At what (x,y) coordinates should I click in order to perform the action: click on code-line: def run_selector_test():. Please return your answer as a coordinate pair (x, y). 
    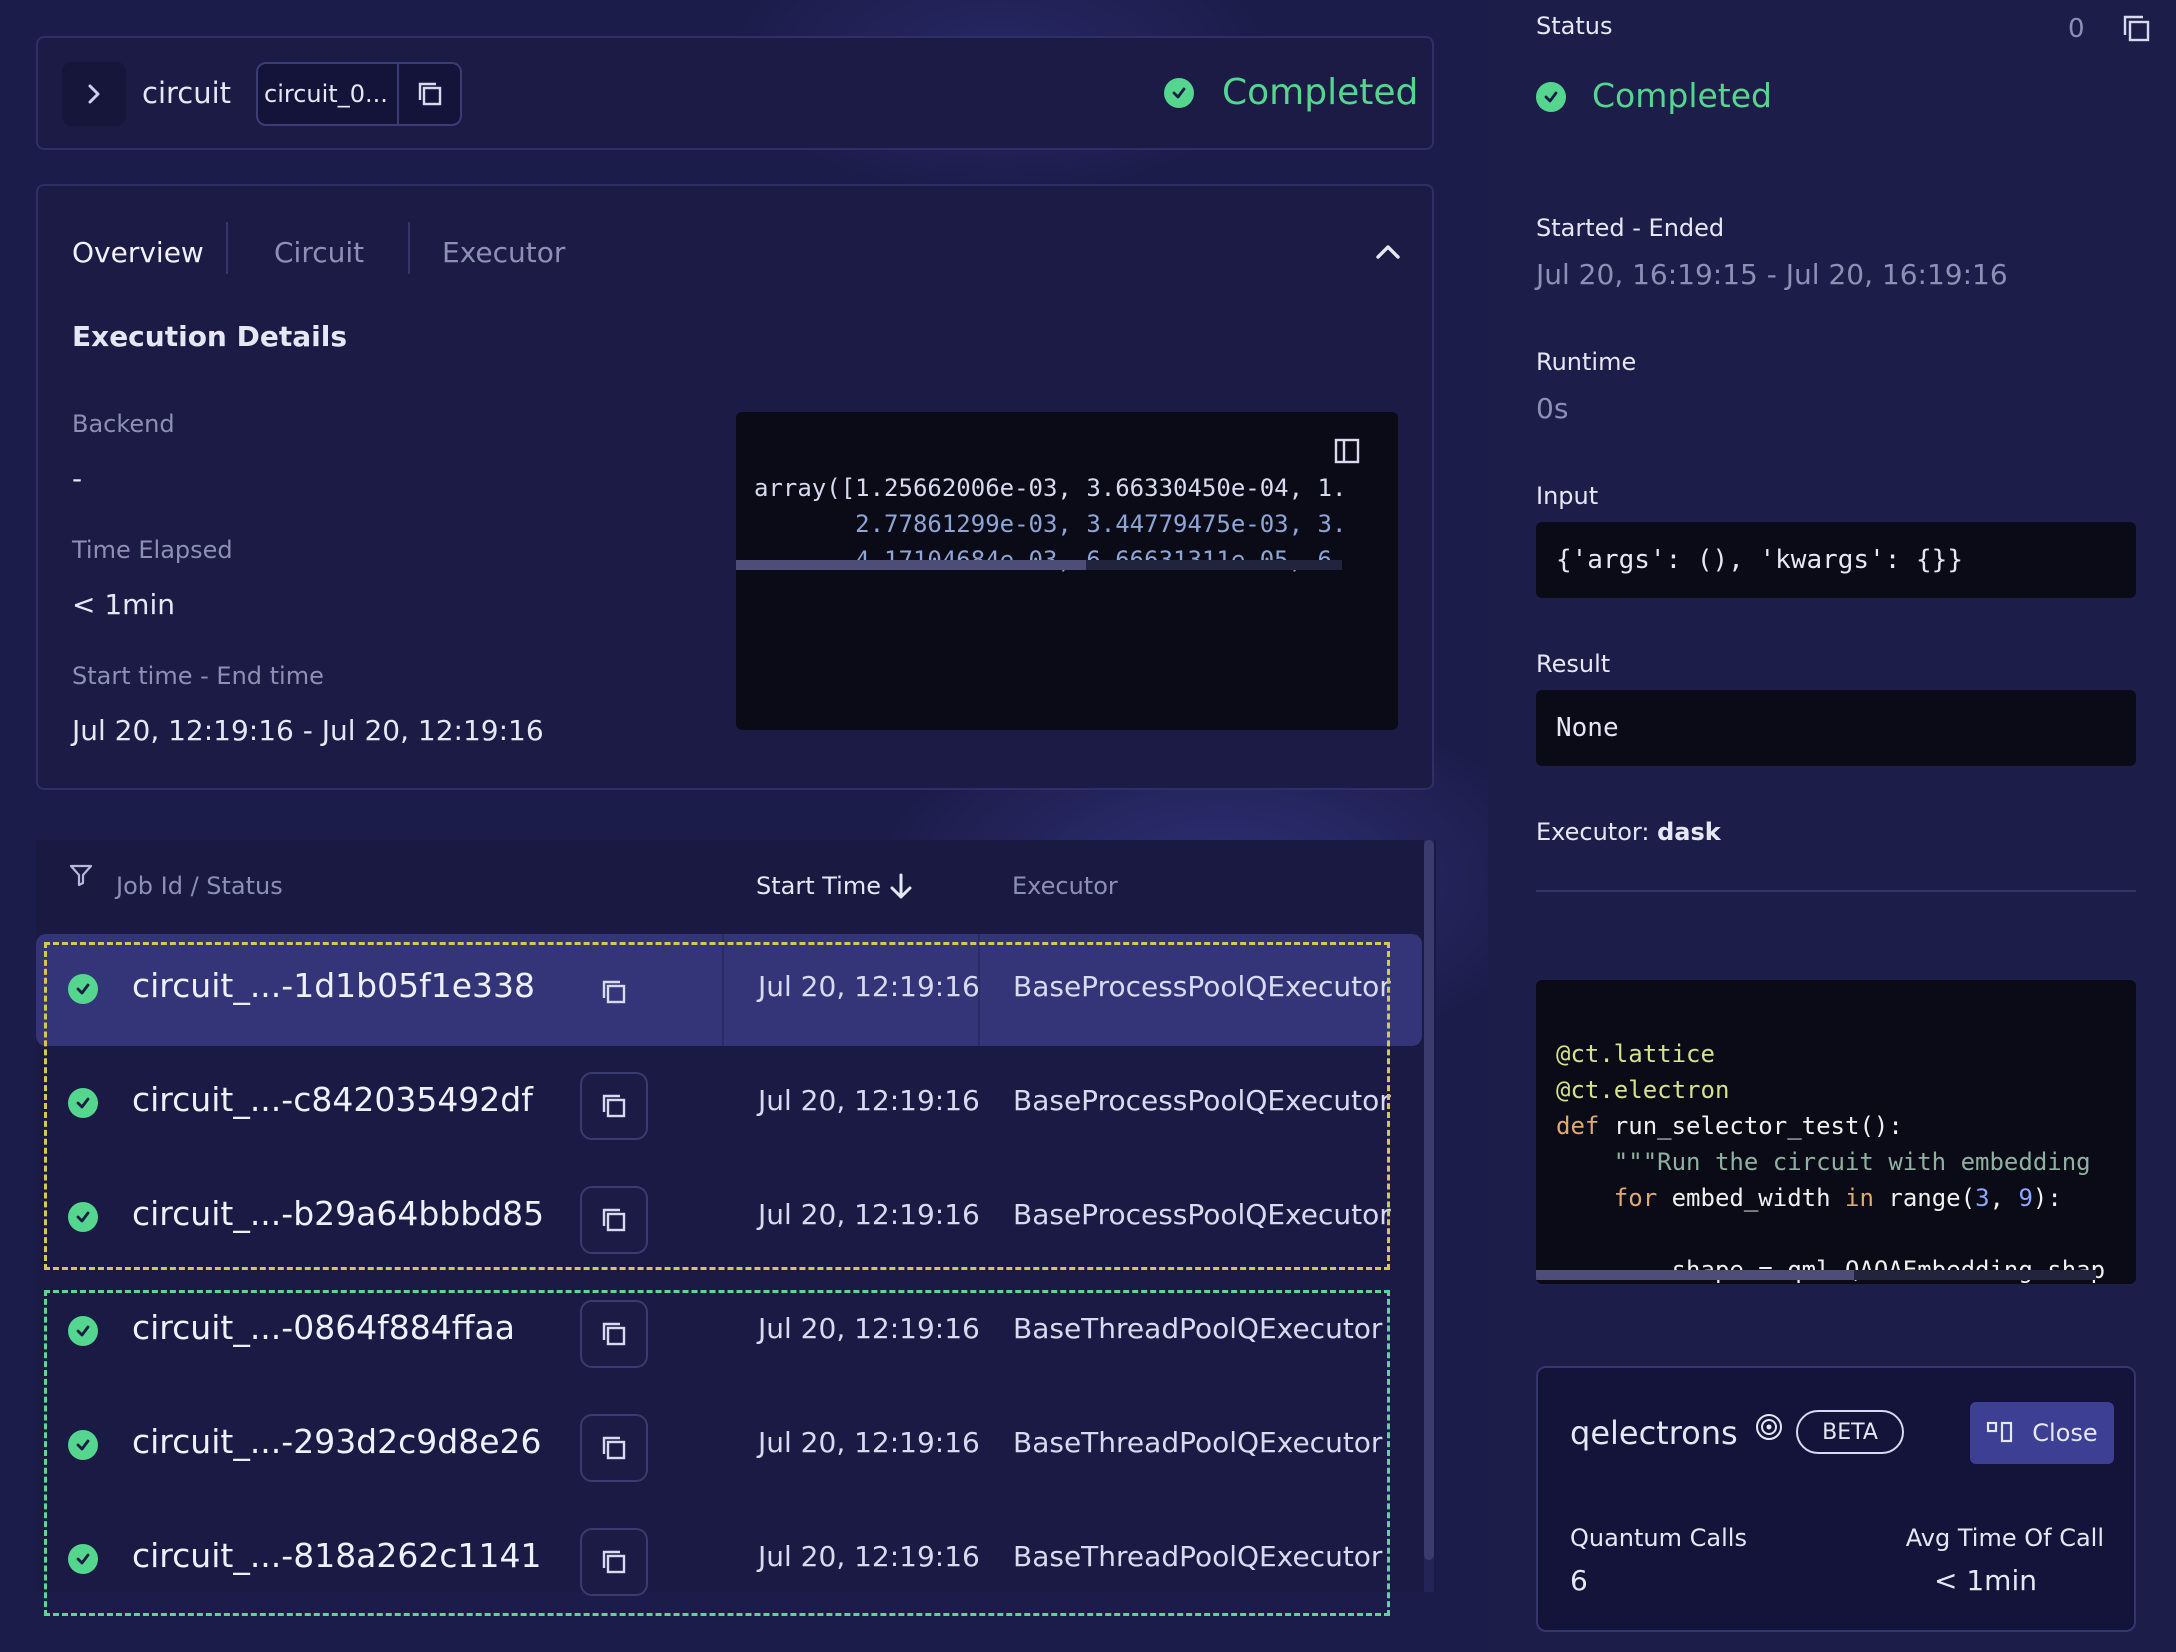
    Looking at the image, I should click on (1729, 1126).